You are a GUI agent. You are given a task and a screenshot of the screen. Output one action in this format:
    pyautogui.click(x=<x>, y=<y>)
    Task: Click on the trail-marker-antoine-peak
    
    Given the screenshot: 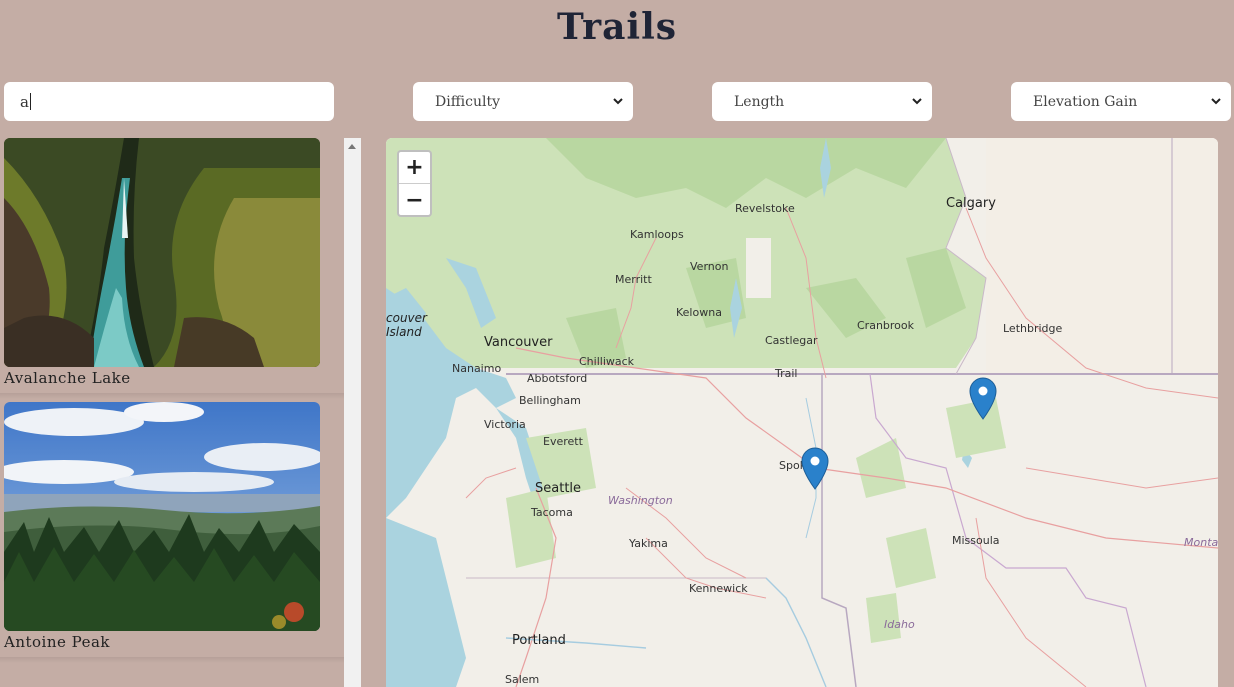 What is the action you would take?
    pyautogui.click(x=815, y=468)
    